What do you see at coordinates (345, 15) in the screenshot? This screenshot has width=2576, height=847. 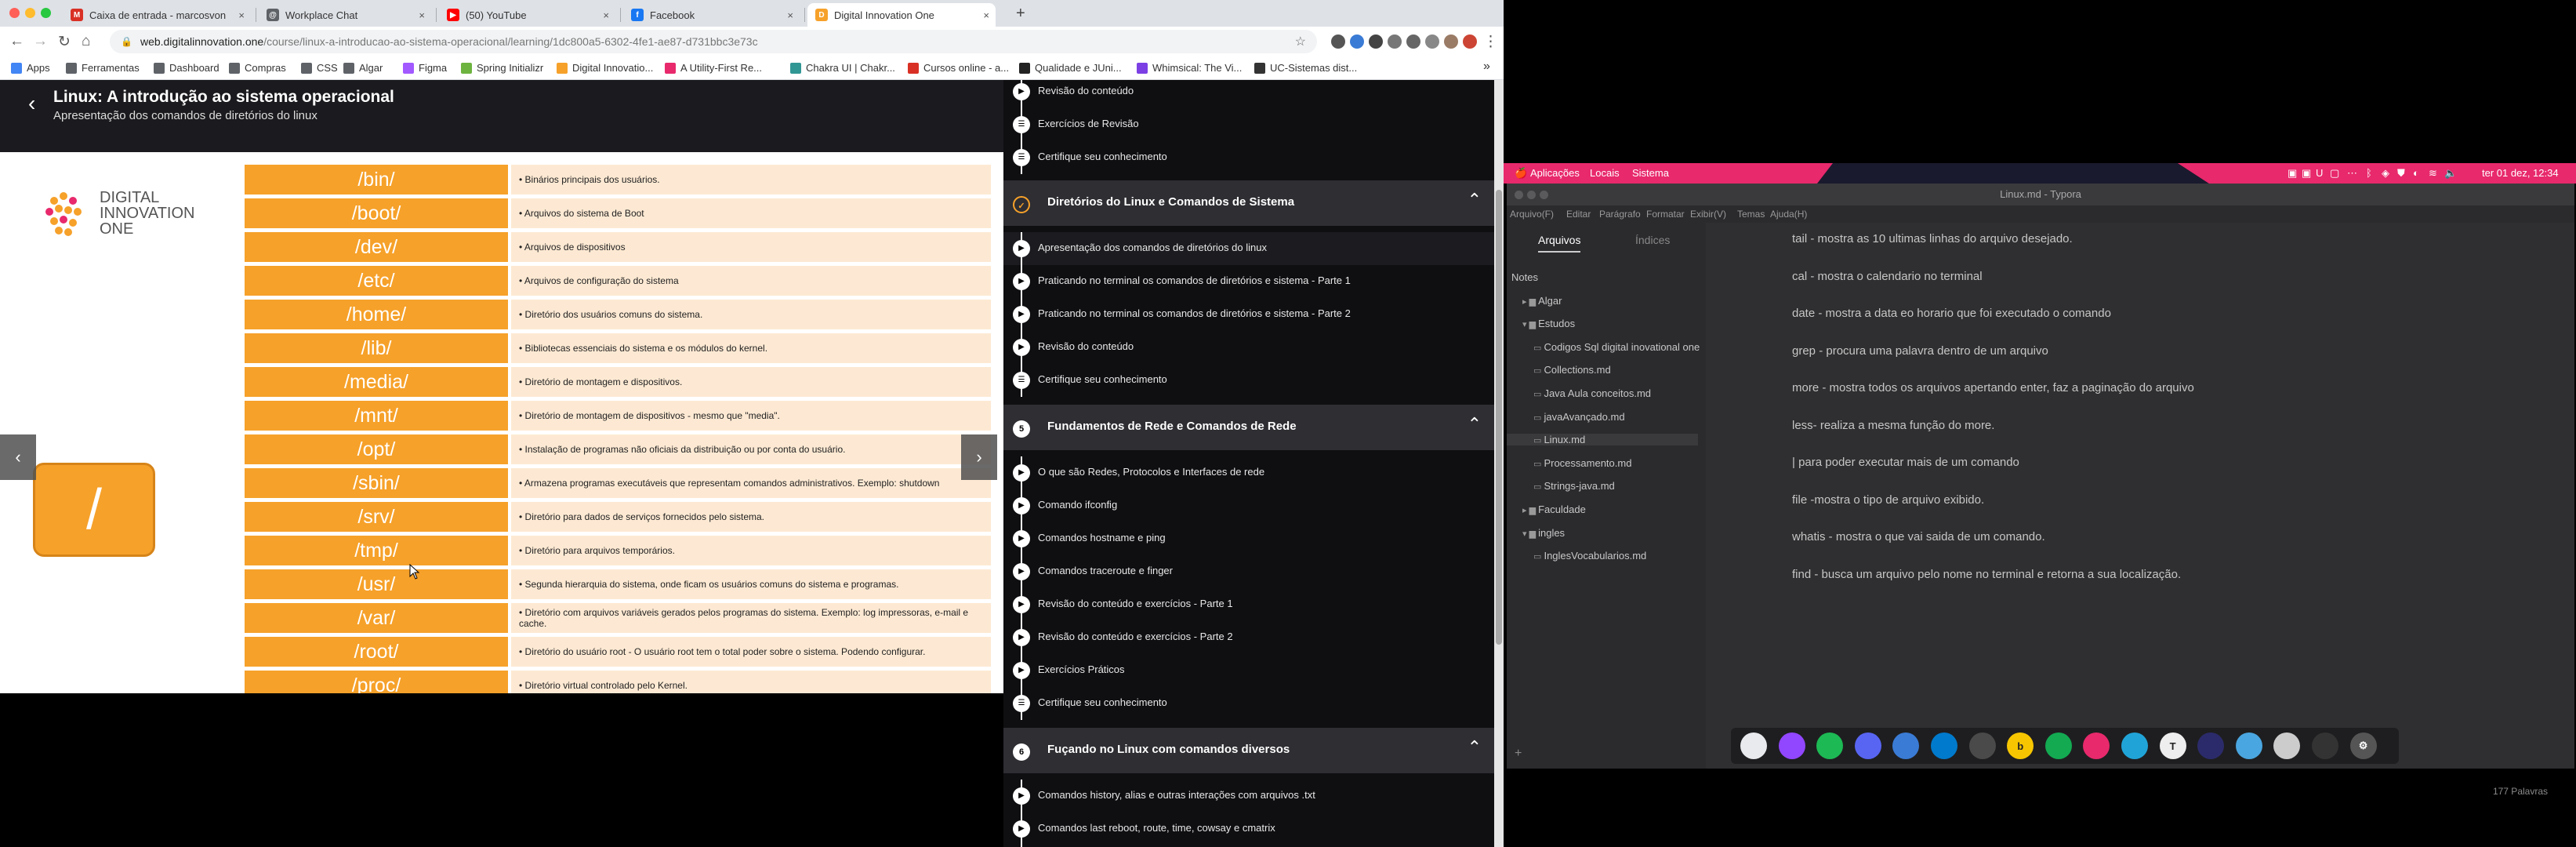 I see `browser-tab: @ Workplace Chat ×` at bounding box center [345, 15].